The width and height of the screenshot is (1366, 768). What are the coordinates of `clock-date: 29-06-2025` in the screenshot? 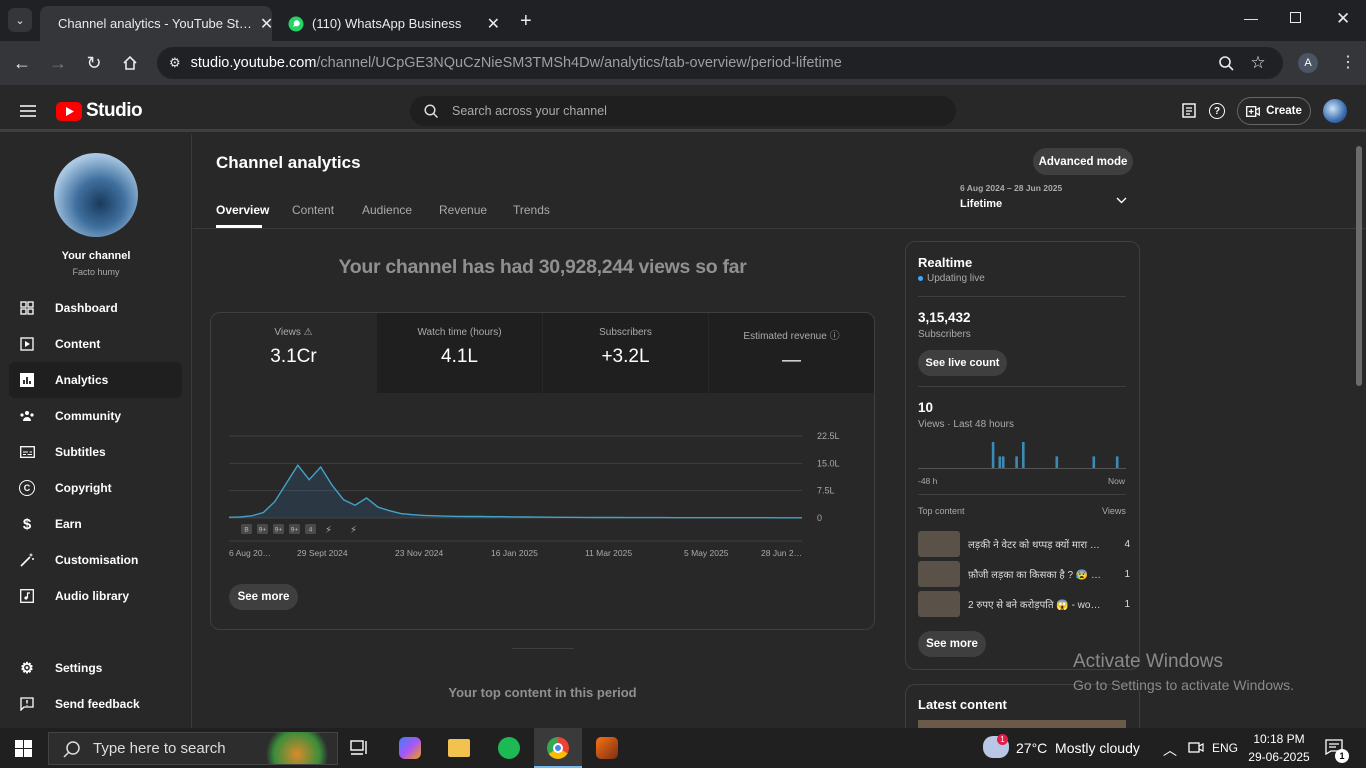 It's located at (1279, 757).